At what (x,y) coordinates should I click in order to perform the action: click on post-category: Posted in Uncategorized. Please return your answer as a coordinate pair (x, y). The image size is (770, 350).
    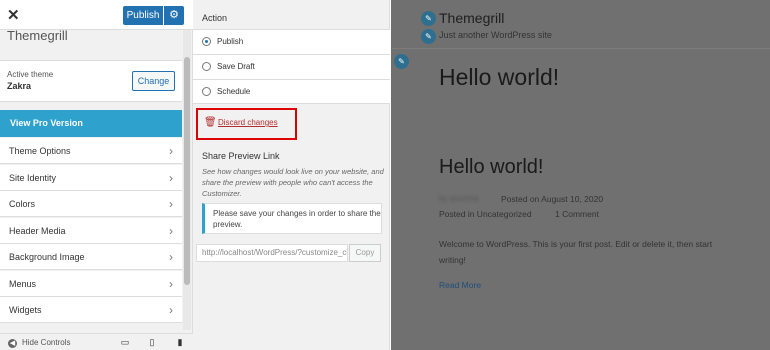
    Looking at the image, I should click on (485, 214).